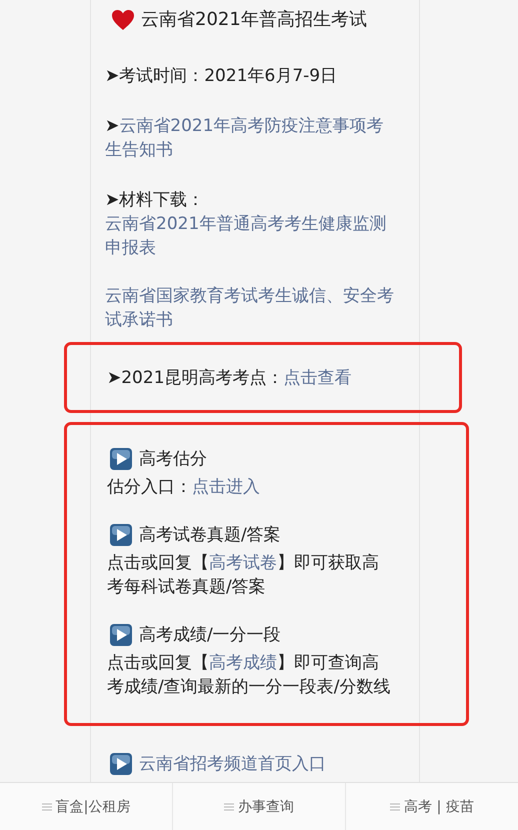  Describe the element at coordinates (210, 535) in the screenshot. I see `service-heading: 高考试卷真题/答案` at that location.